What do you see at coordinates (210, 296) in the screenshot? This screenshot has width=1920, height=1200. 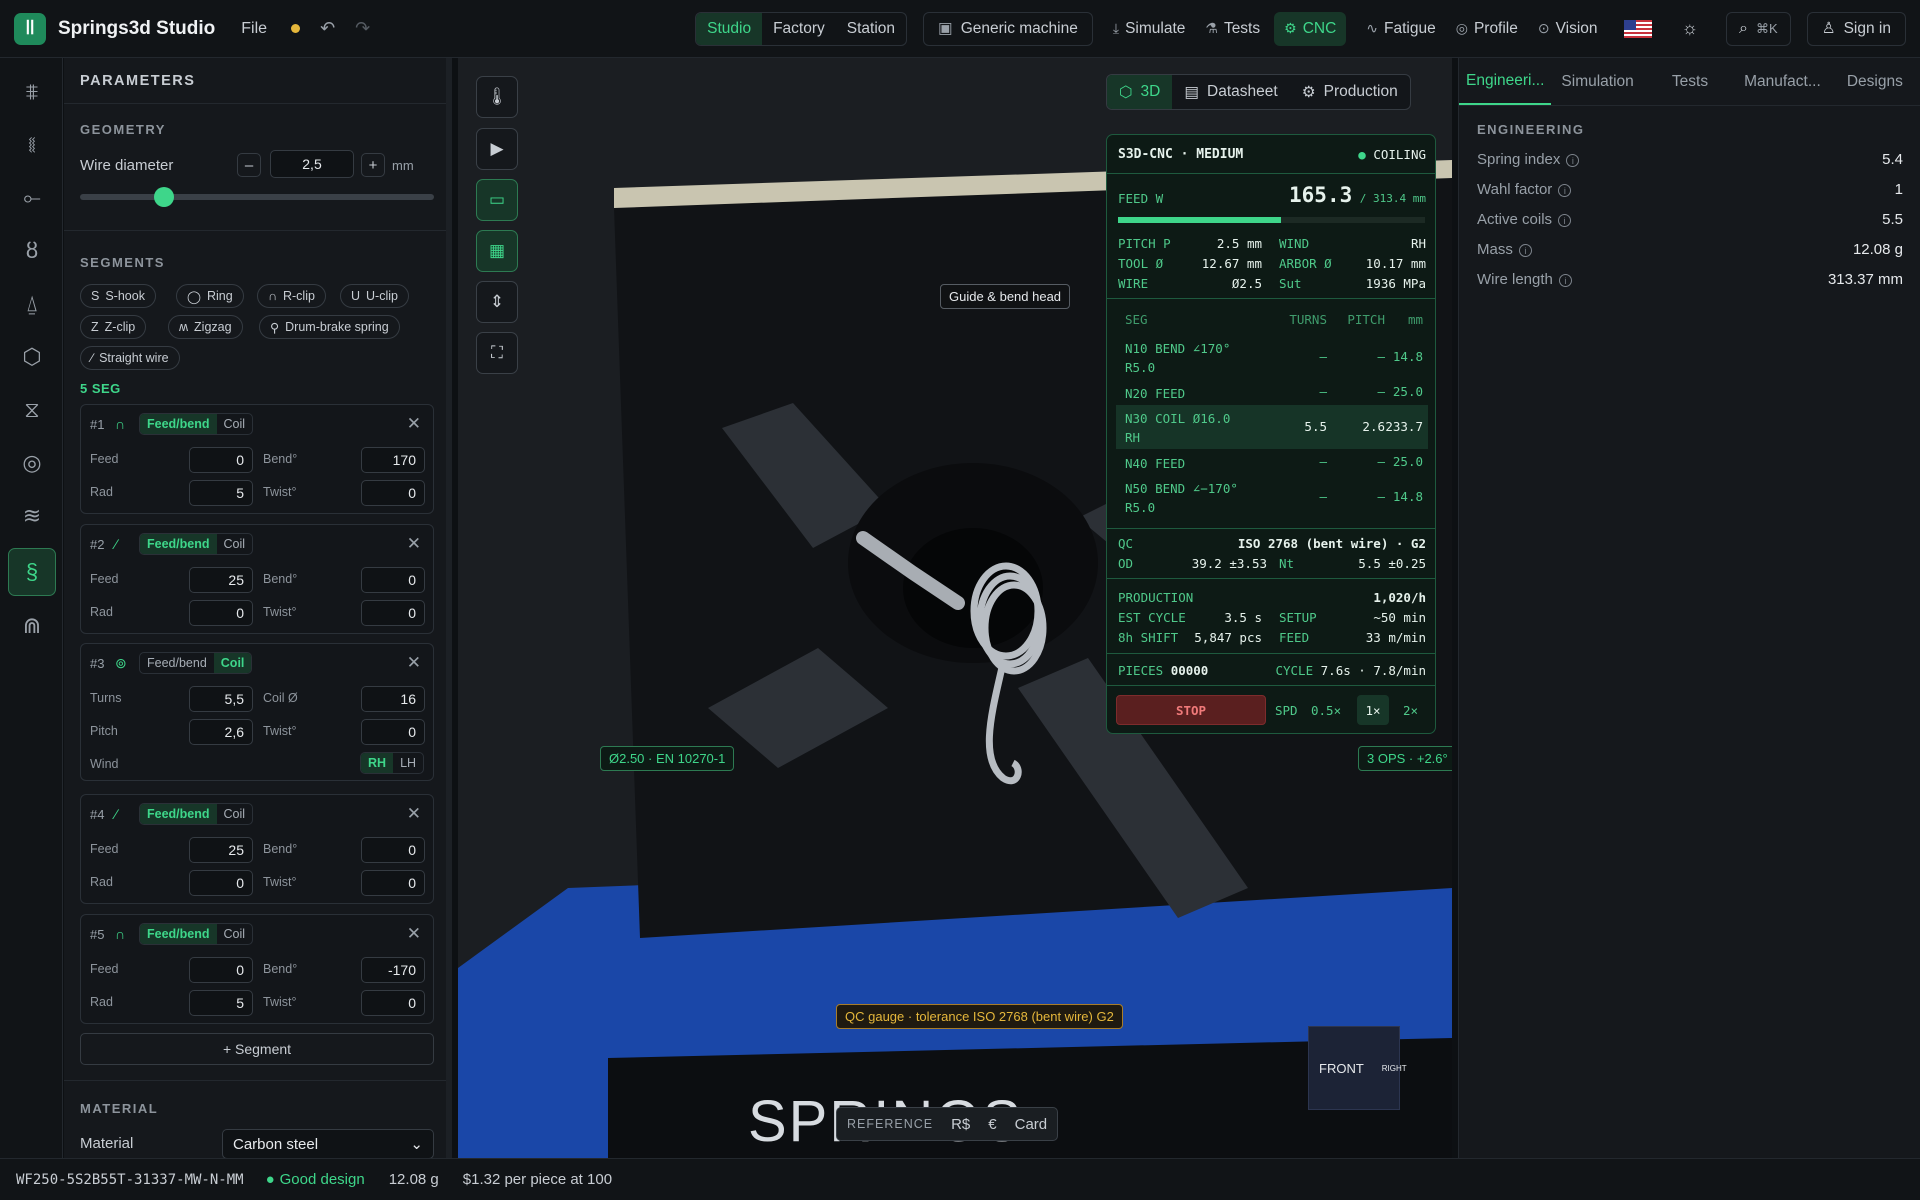 I see `preset-ring: ◯ Ring` at bounding box center [210, 296].